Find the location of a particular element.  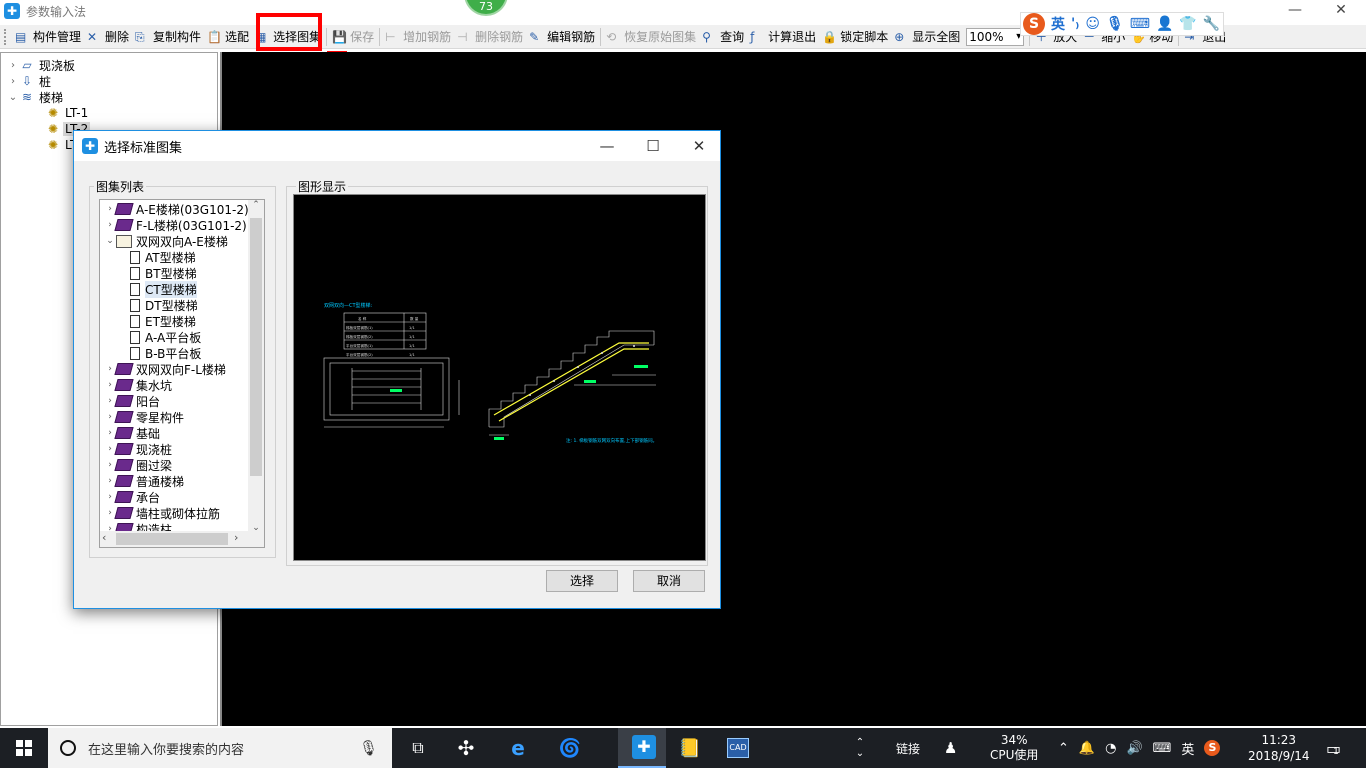

copy-component-button: ⎘ 复制构件 is located at coordinates (168, 37).